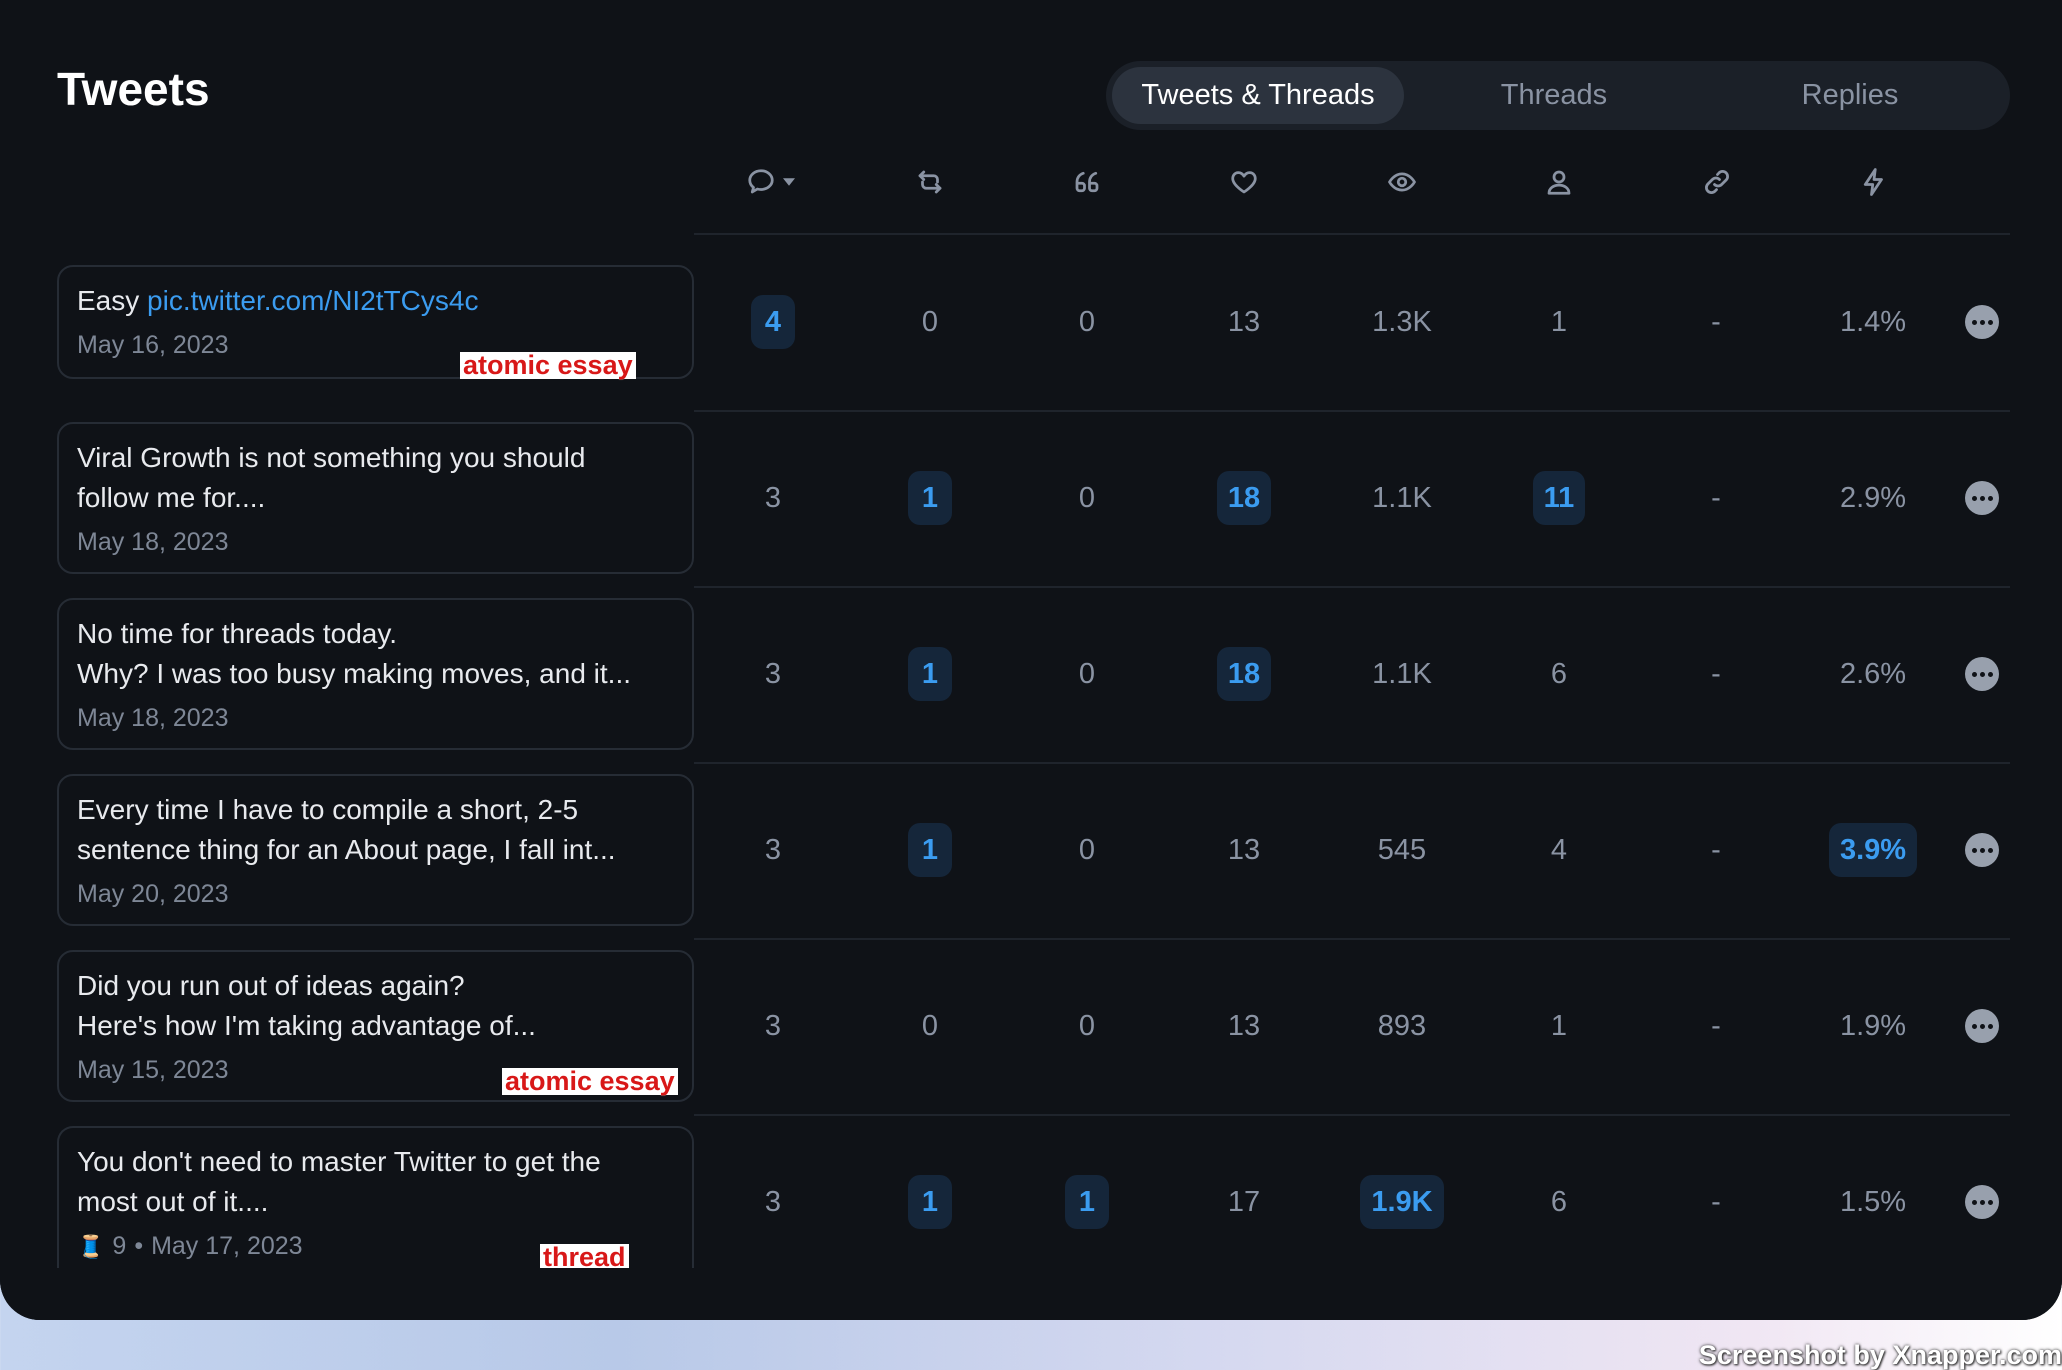  I want to click on replies-sort-header, so click(772, 182).